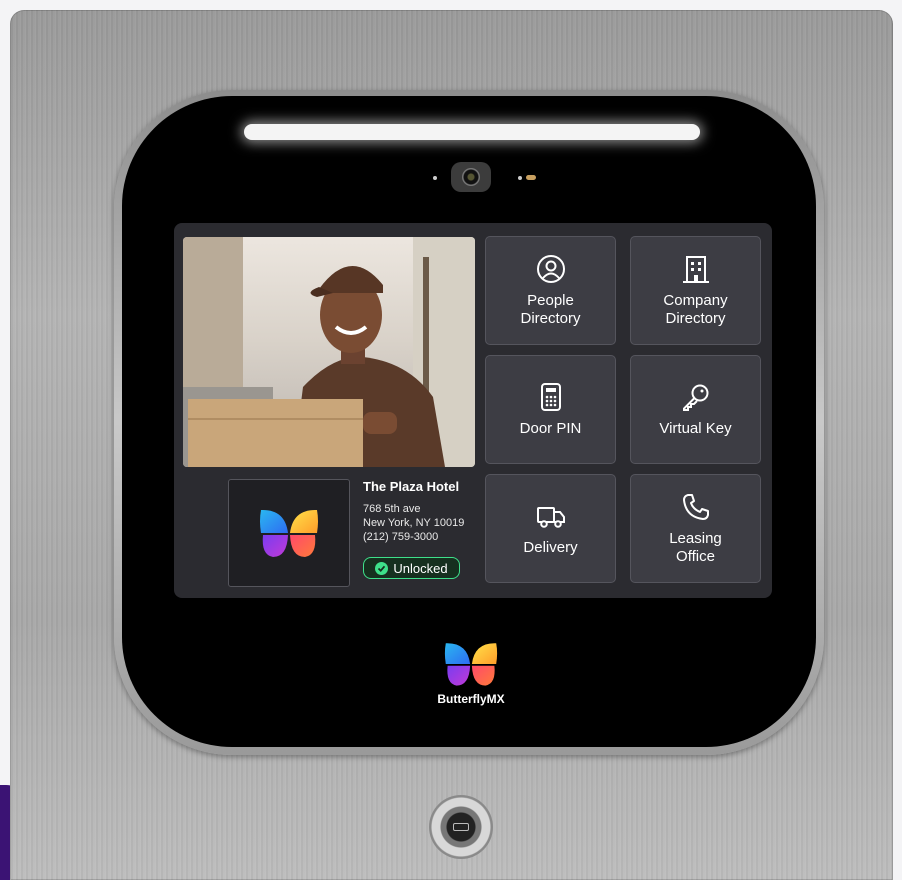 This screenshot has width=902, height=880. I want to click on logo-box, so click(289, 533).